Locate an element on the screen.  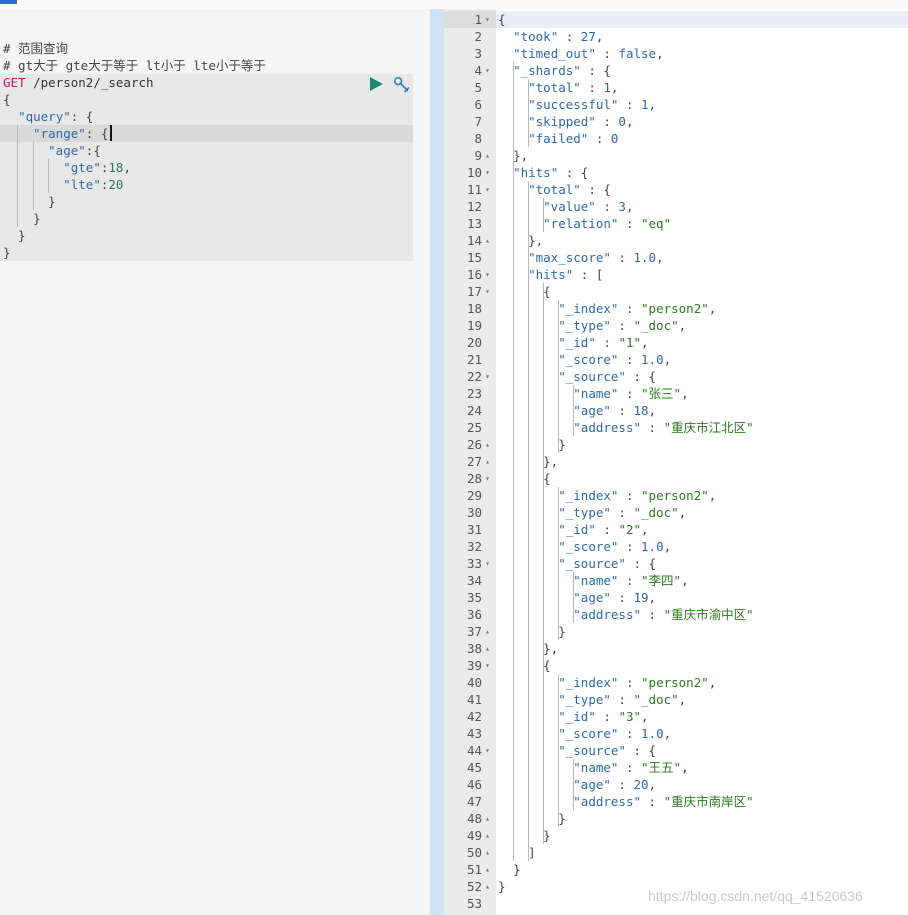
response-line: "name" : "张三", is located at coordinates (631, 393).